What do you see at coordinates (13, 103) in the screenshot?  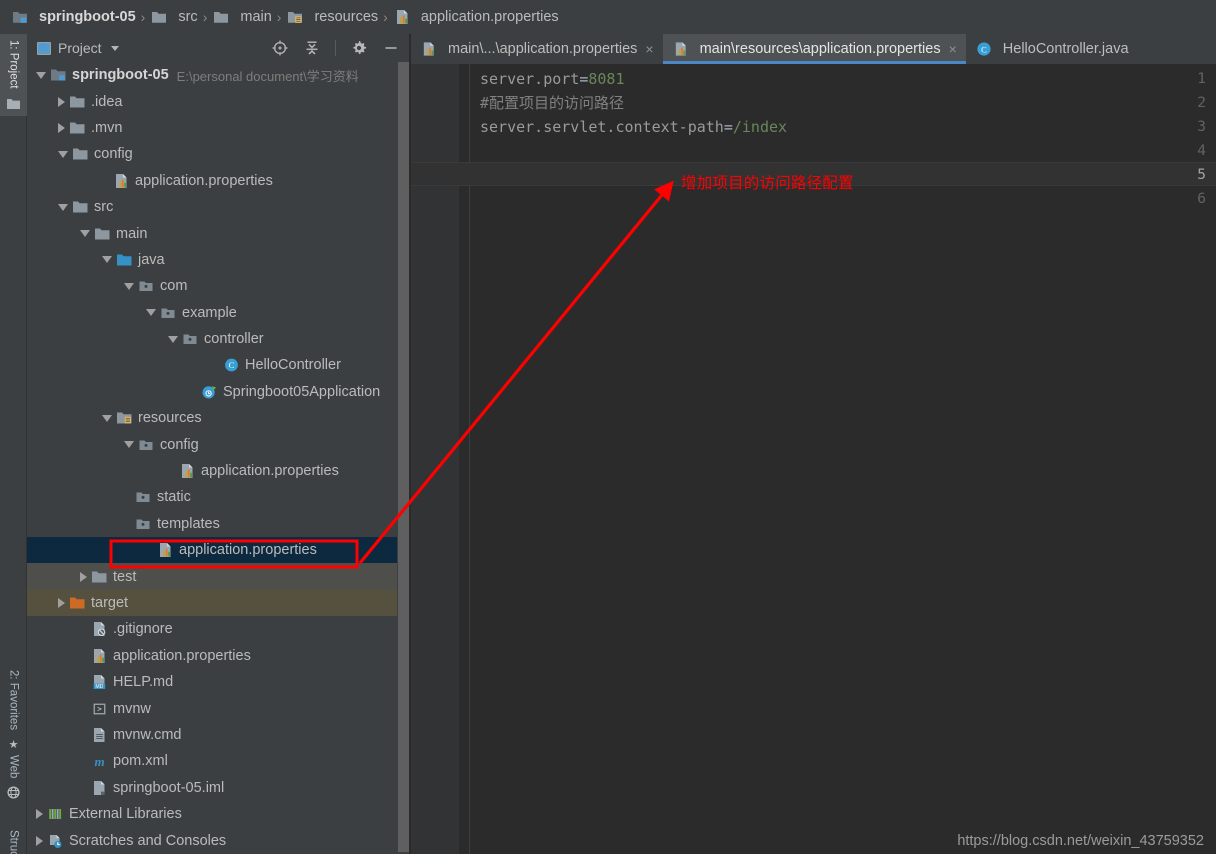 I see `project-folder-icon` at bounding box center [13, 103].